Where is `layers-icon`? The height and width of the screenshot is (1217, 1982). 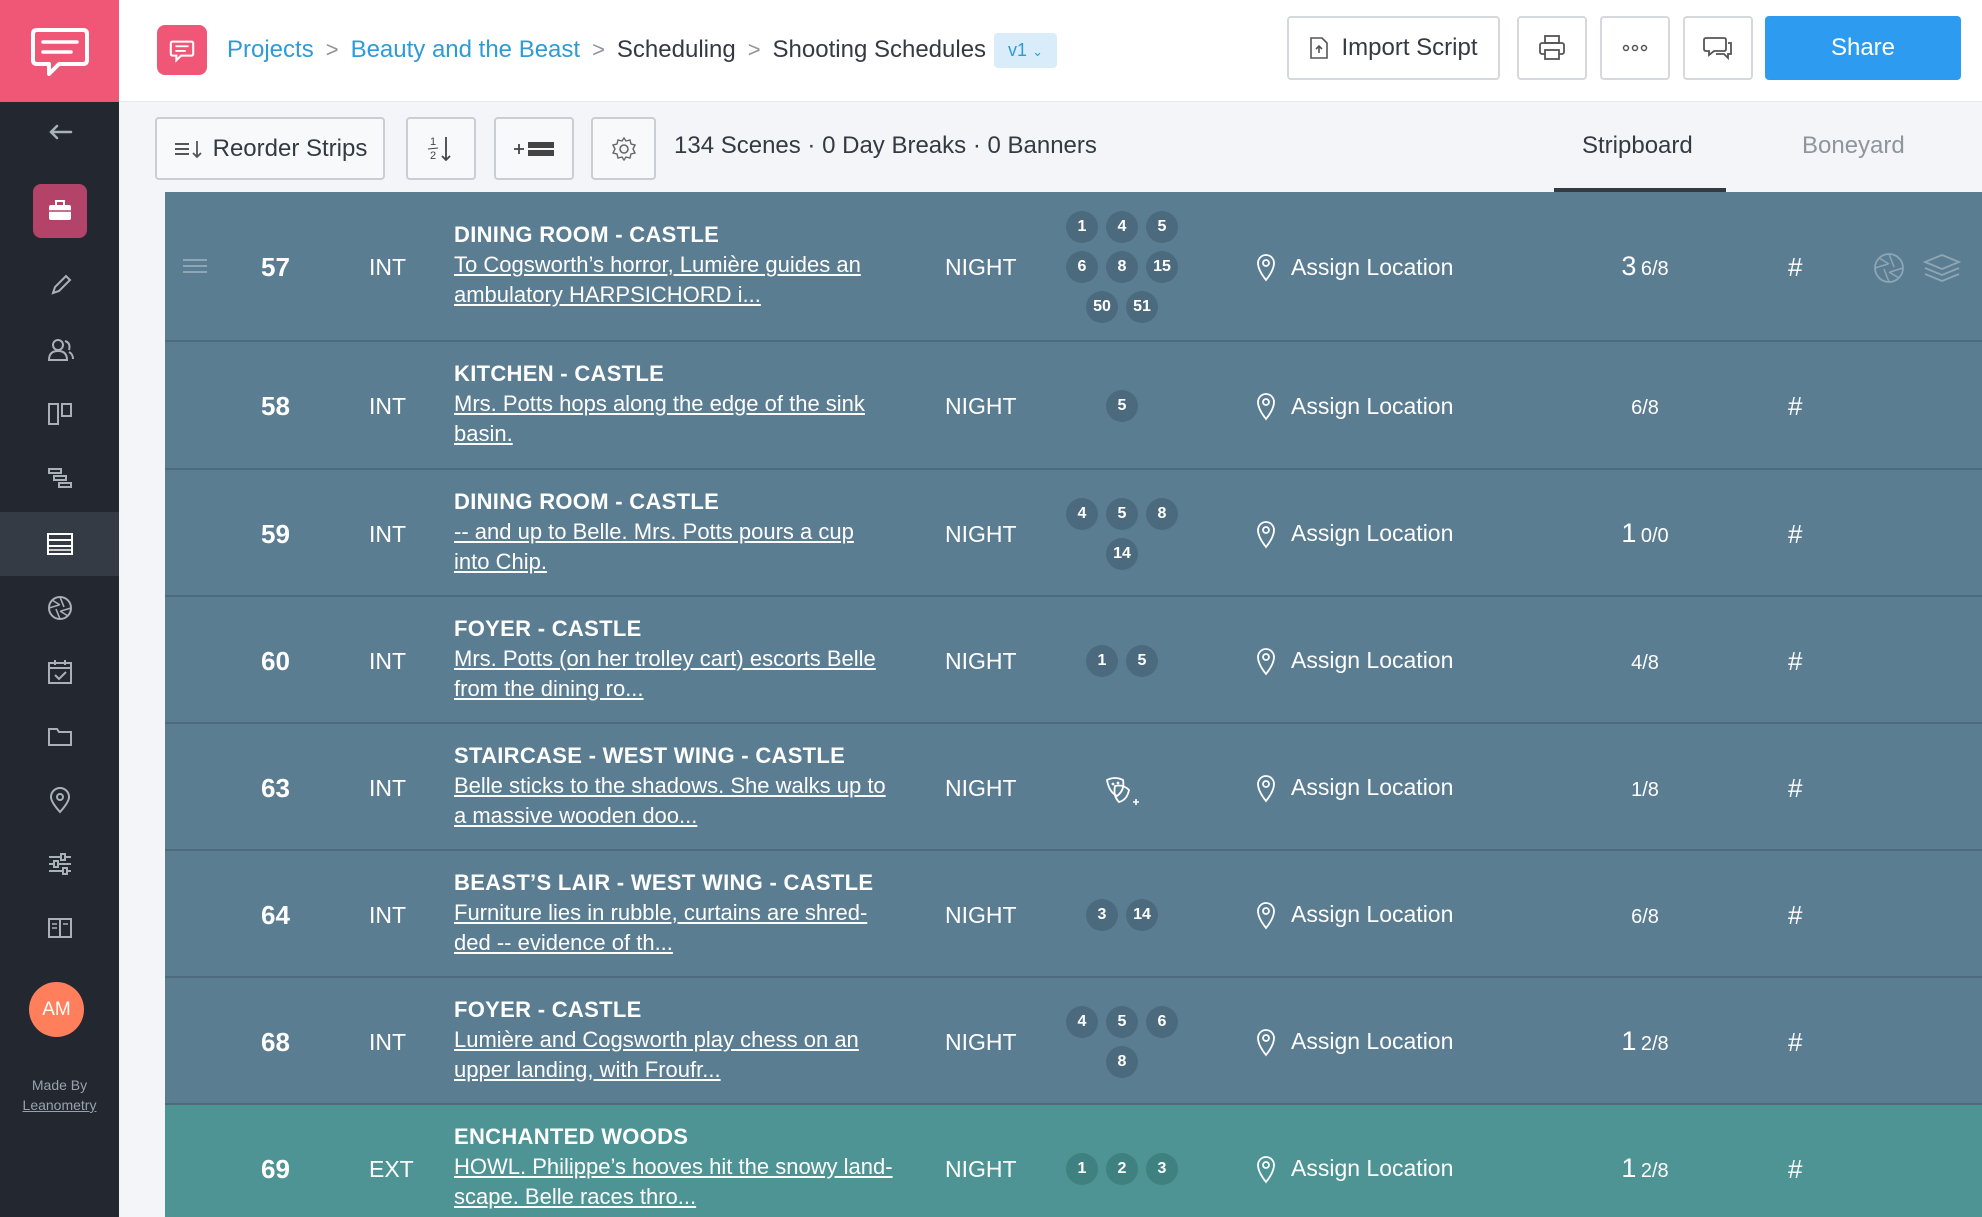
layers-icon is located at coordinates (1942, 268).